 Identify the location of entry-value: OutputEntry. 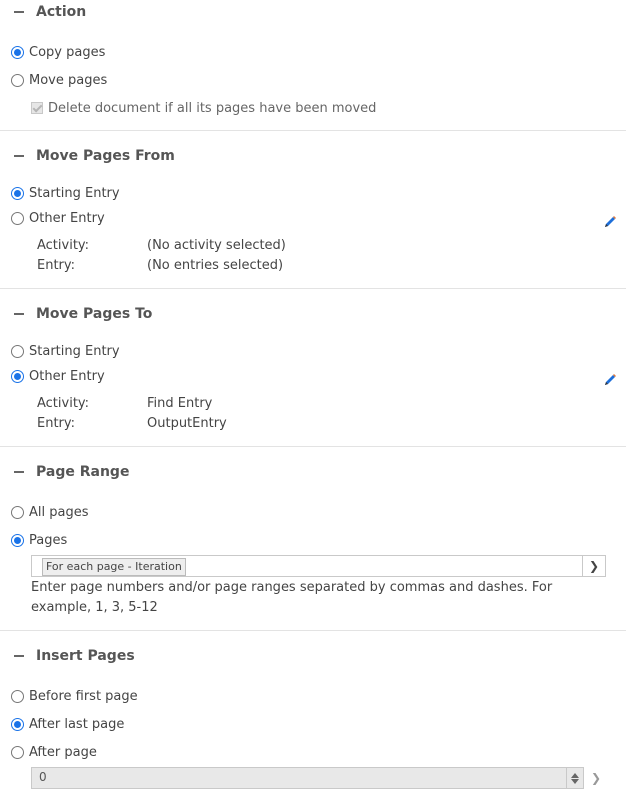
(187, 423).